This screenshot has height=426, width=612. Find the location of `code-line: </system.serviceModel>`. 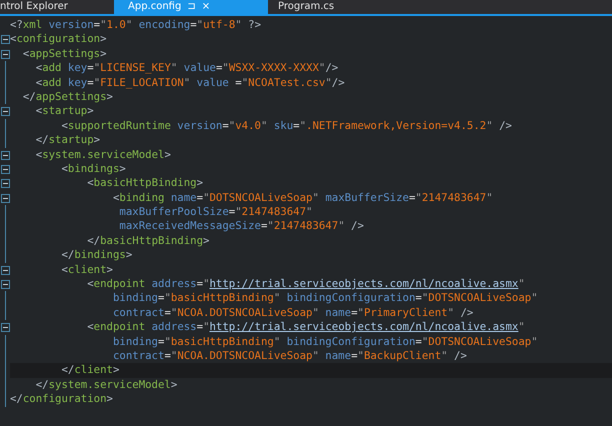

code-line: </system.serviceModel> is located at coordinates (106, 385).